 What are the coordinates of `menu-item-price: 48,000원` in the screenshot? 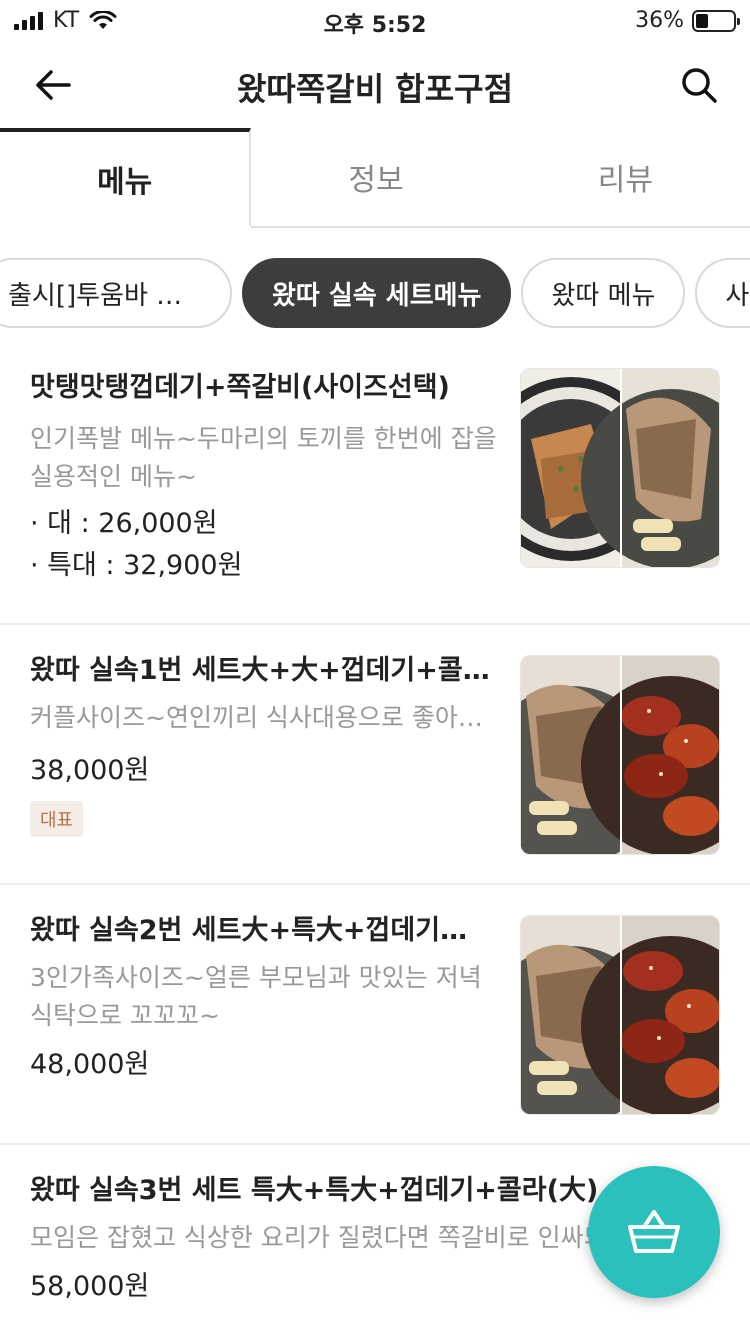 It's located at (90, 1064).